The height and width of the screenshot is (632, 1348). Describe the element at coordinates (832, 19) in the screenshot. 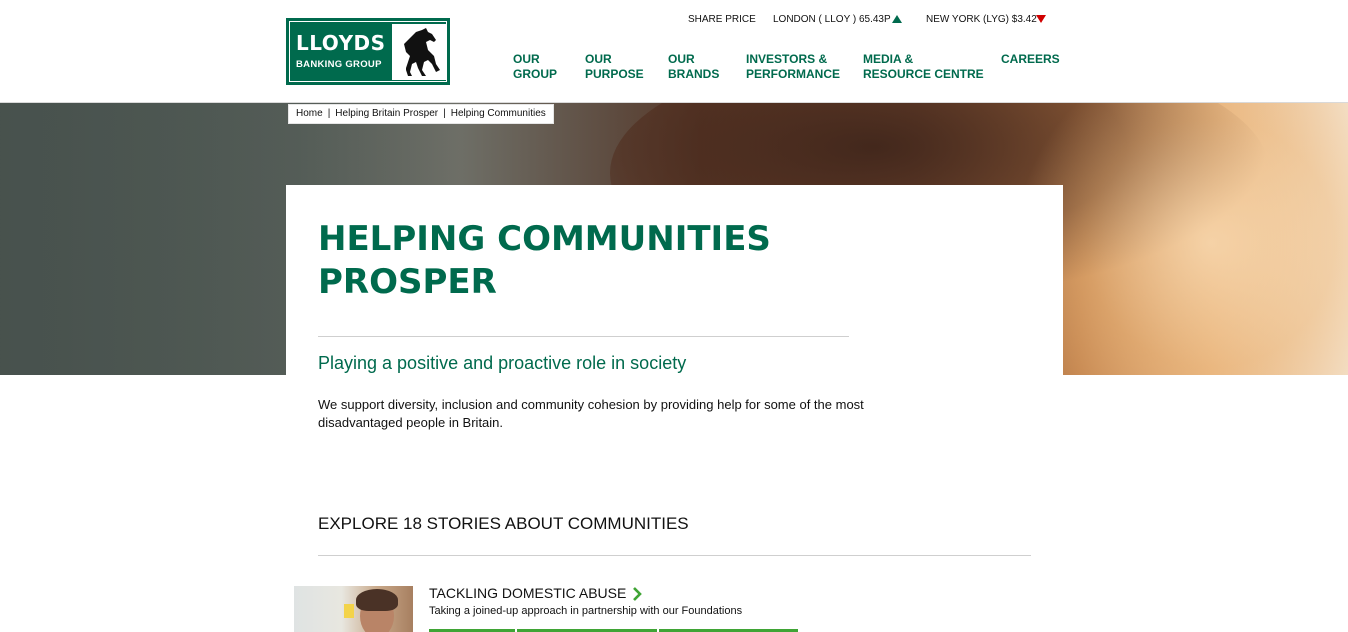

I see `london-share-price: LONDON ( LLOY ) 65.43P` at that location.